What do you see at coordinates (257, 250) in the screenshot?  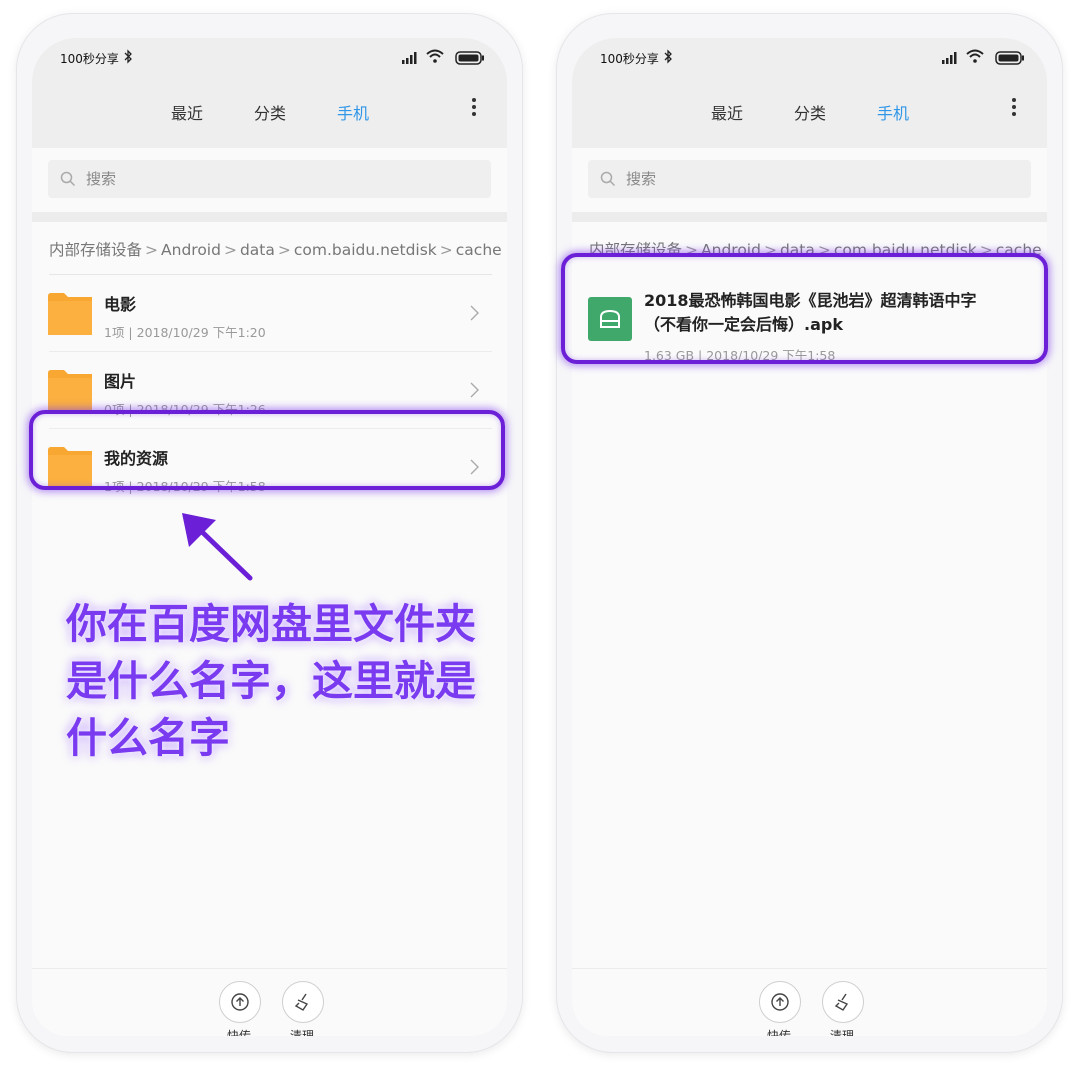 I see `breadcrumb-data: data` at bounding box center [257, 250].